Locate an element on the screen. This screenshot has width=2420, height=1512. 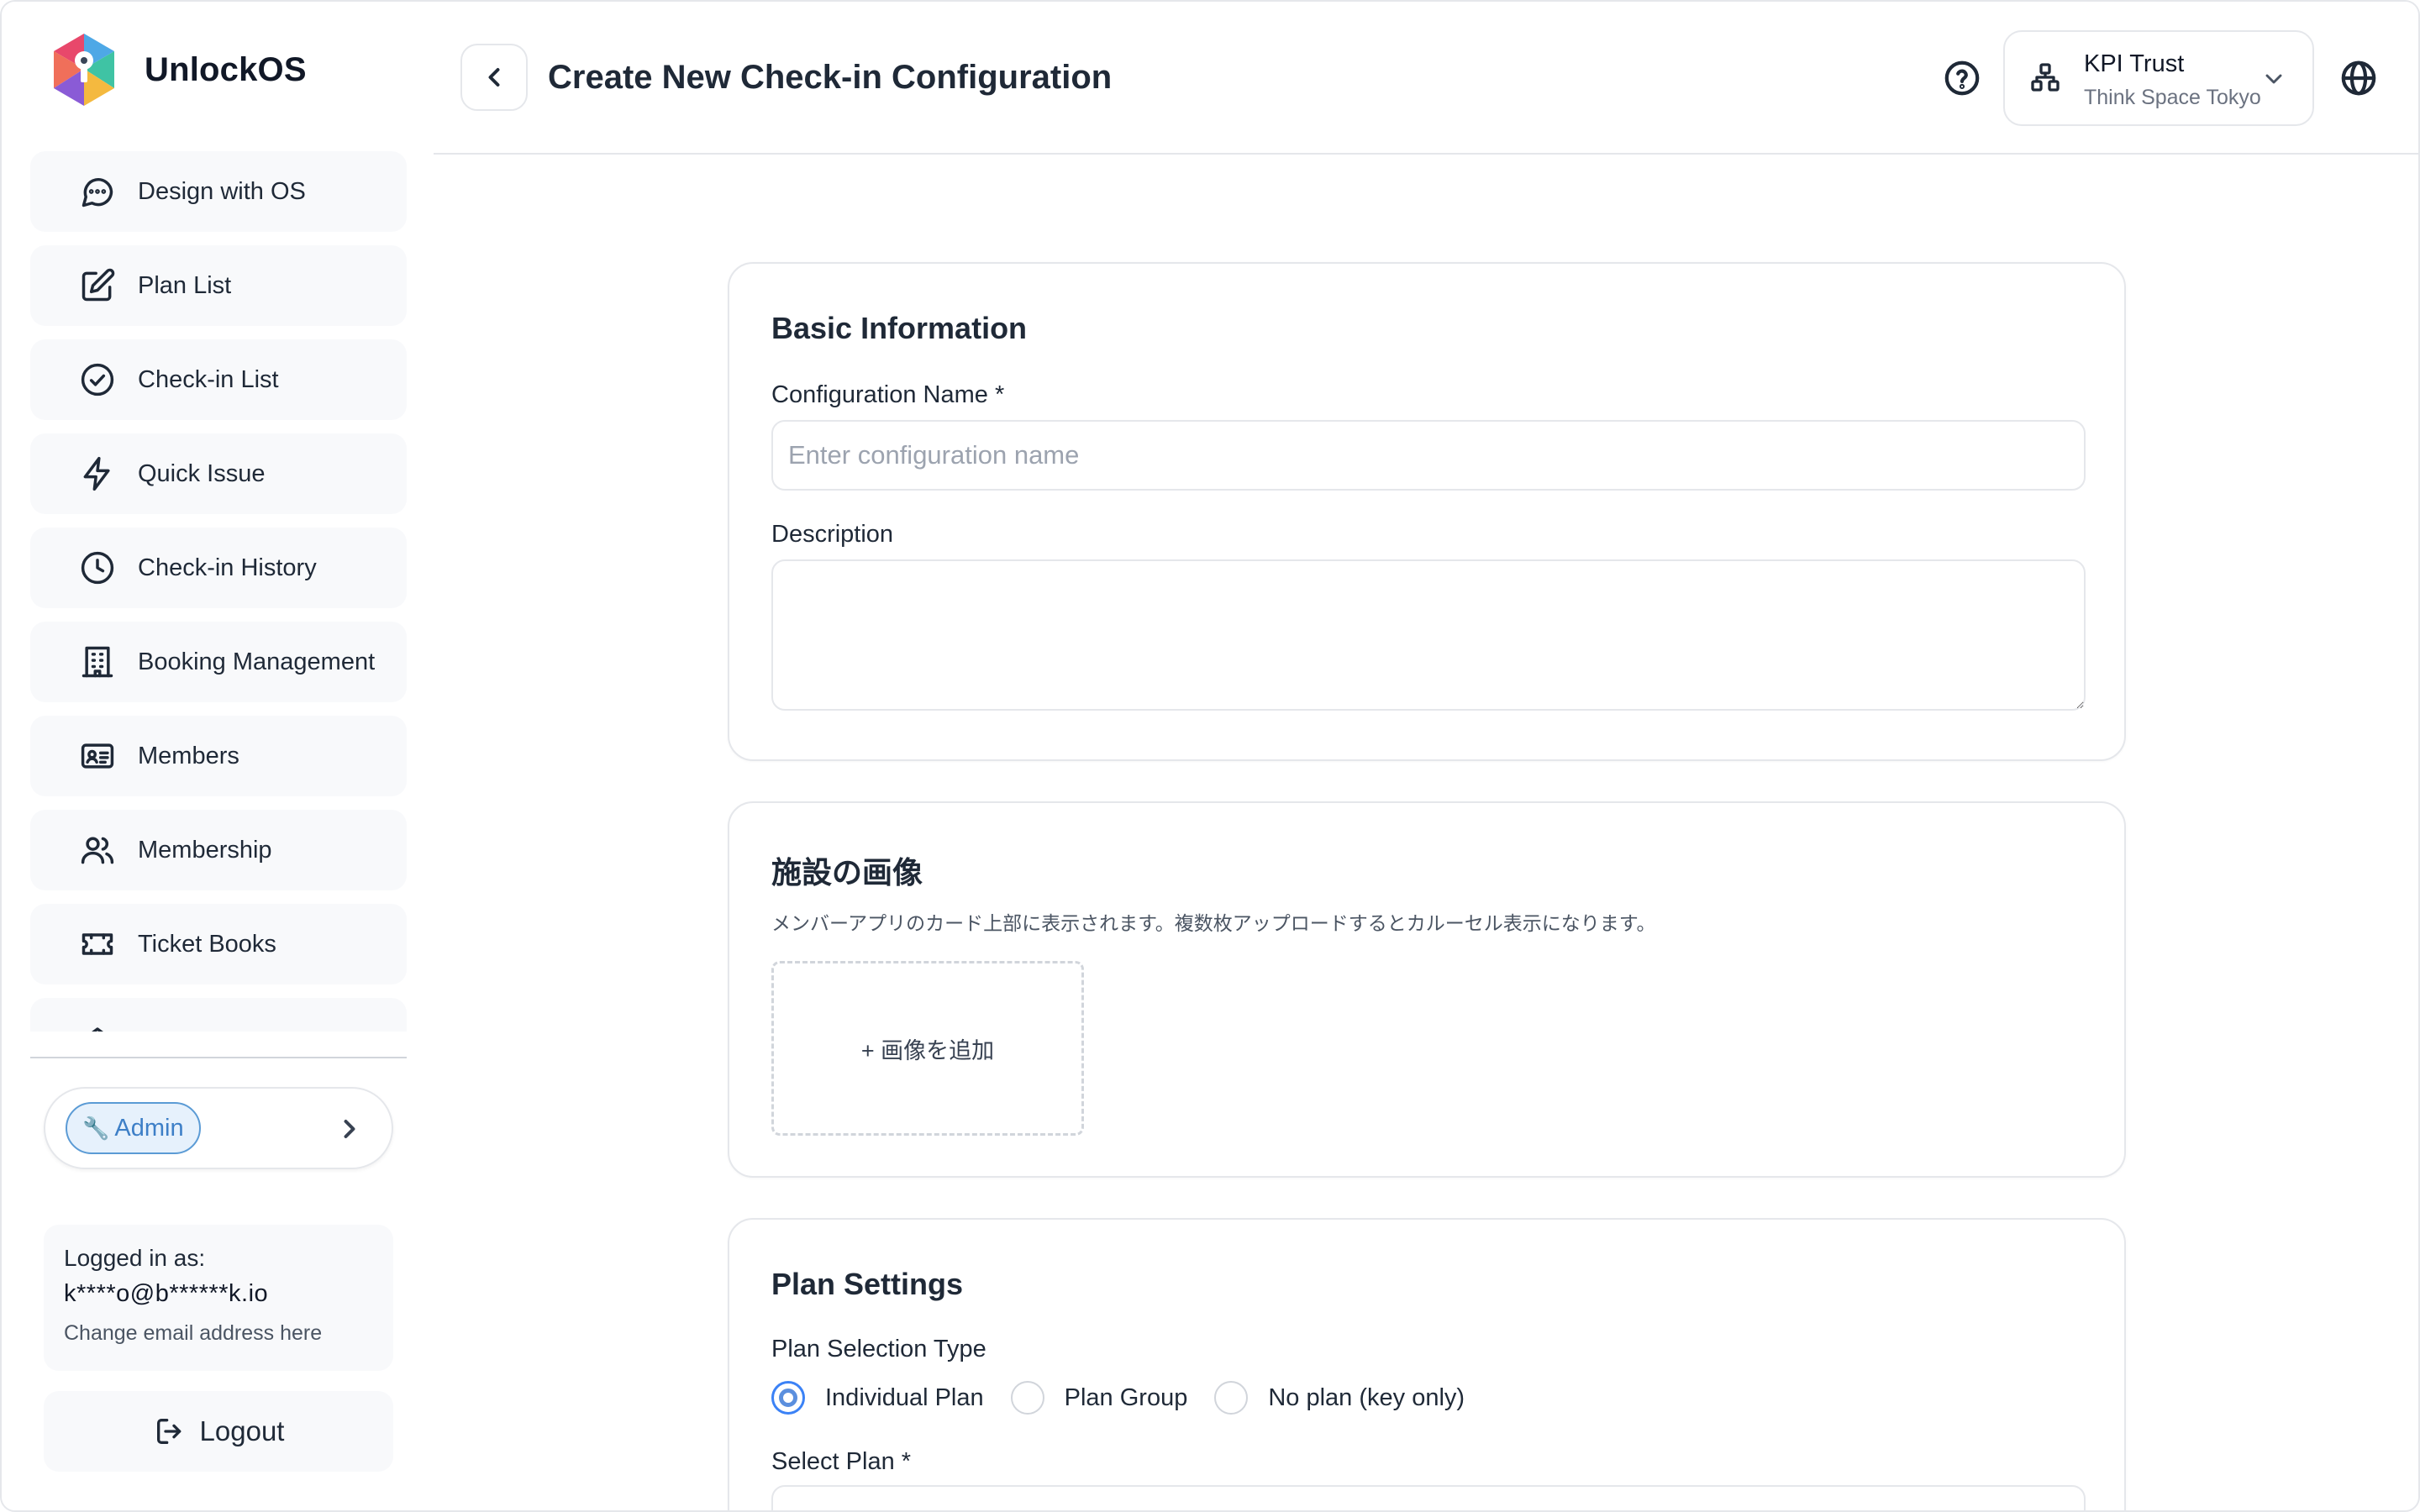
edit-icon is located at coordinates (97, 285).